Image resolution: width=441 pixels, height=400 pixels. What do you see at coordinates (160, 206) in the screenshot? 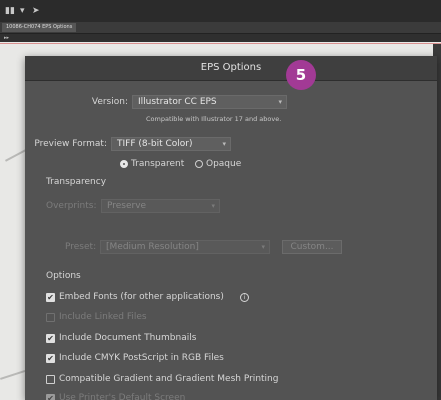
I see `overprints-dropdown: Preserve ▾` at bounding box center [160, 206].